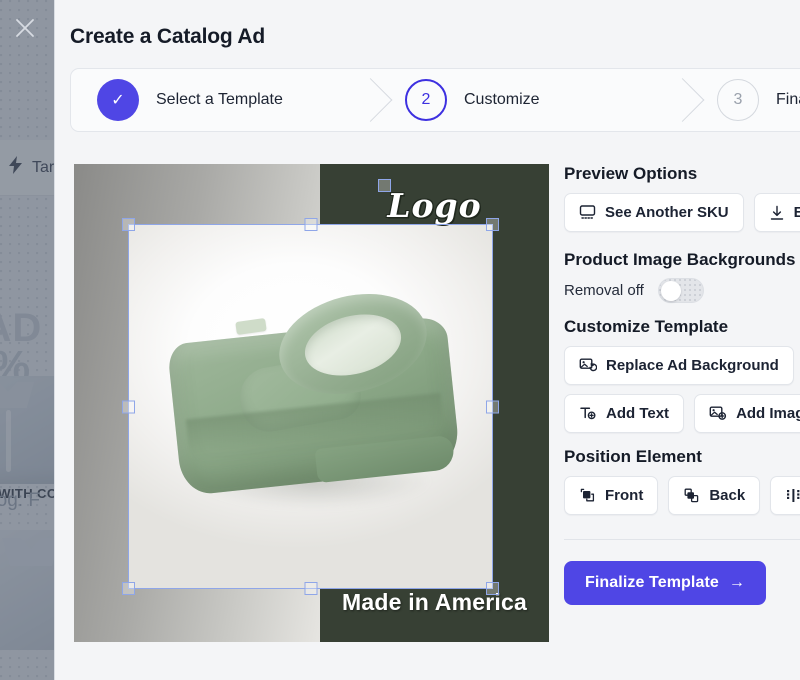 This screenshot has height=680, width=800. I want to click on close-button, so click(25, 28).